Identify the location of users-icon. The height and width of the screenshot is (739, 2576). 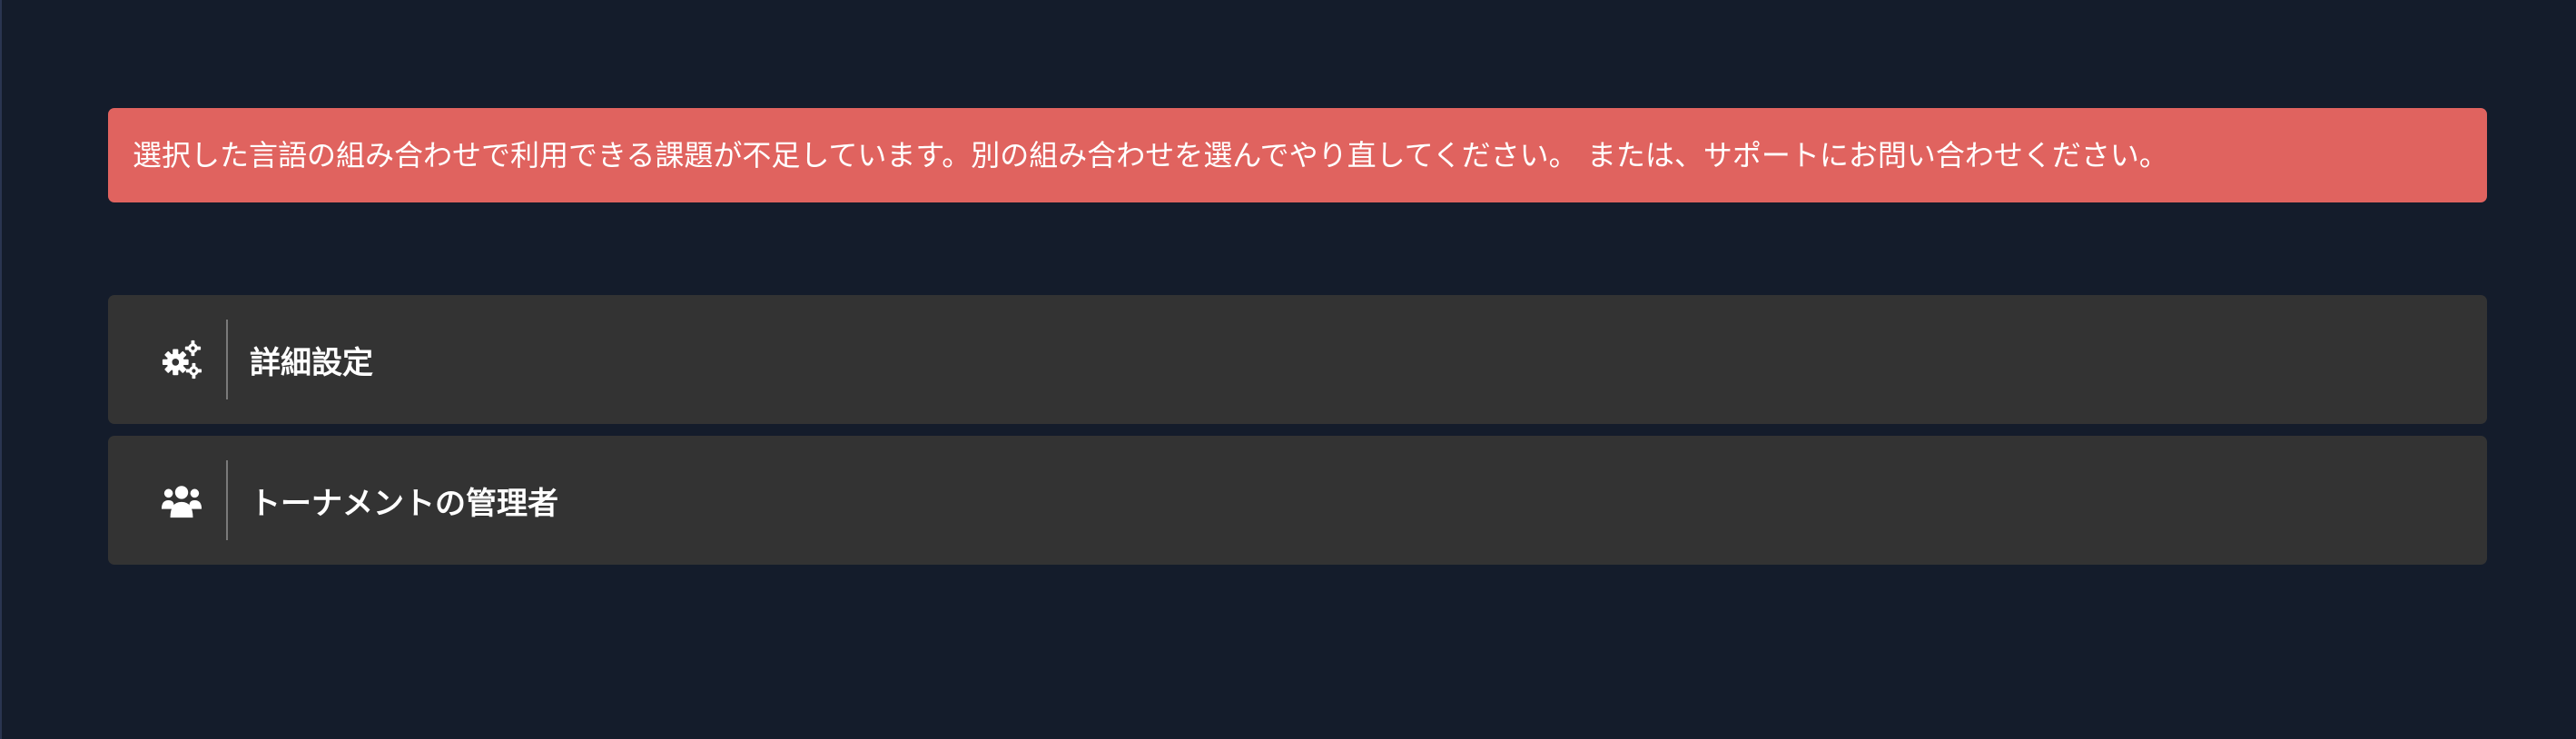
(167, 500).